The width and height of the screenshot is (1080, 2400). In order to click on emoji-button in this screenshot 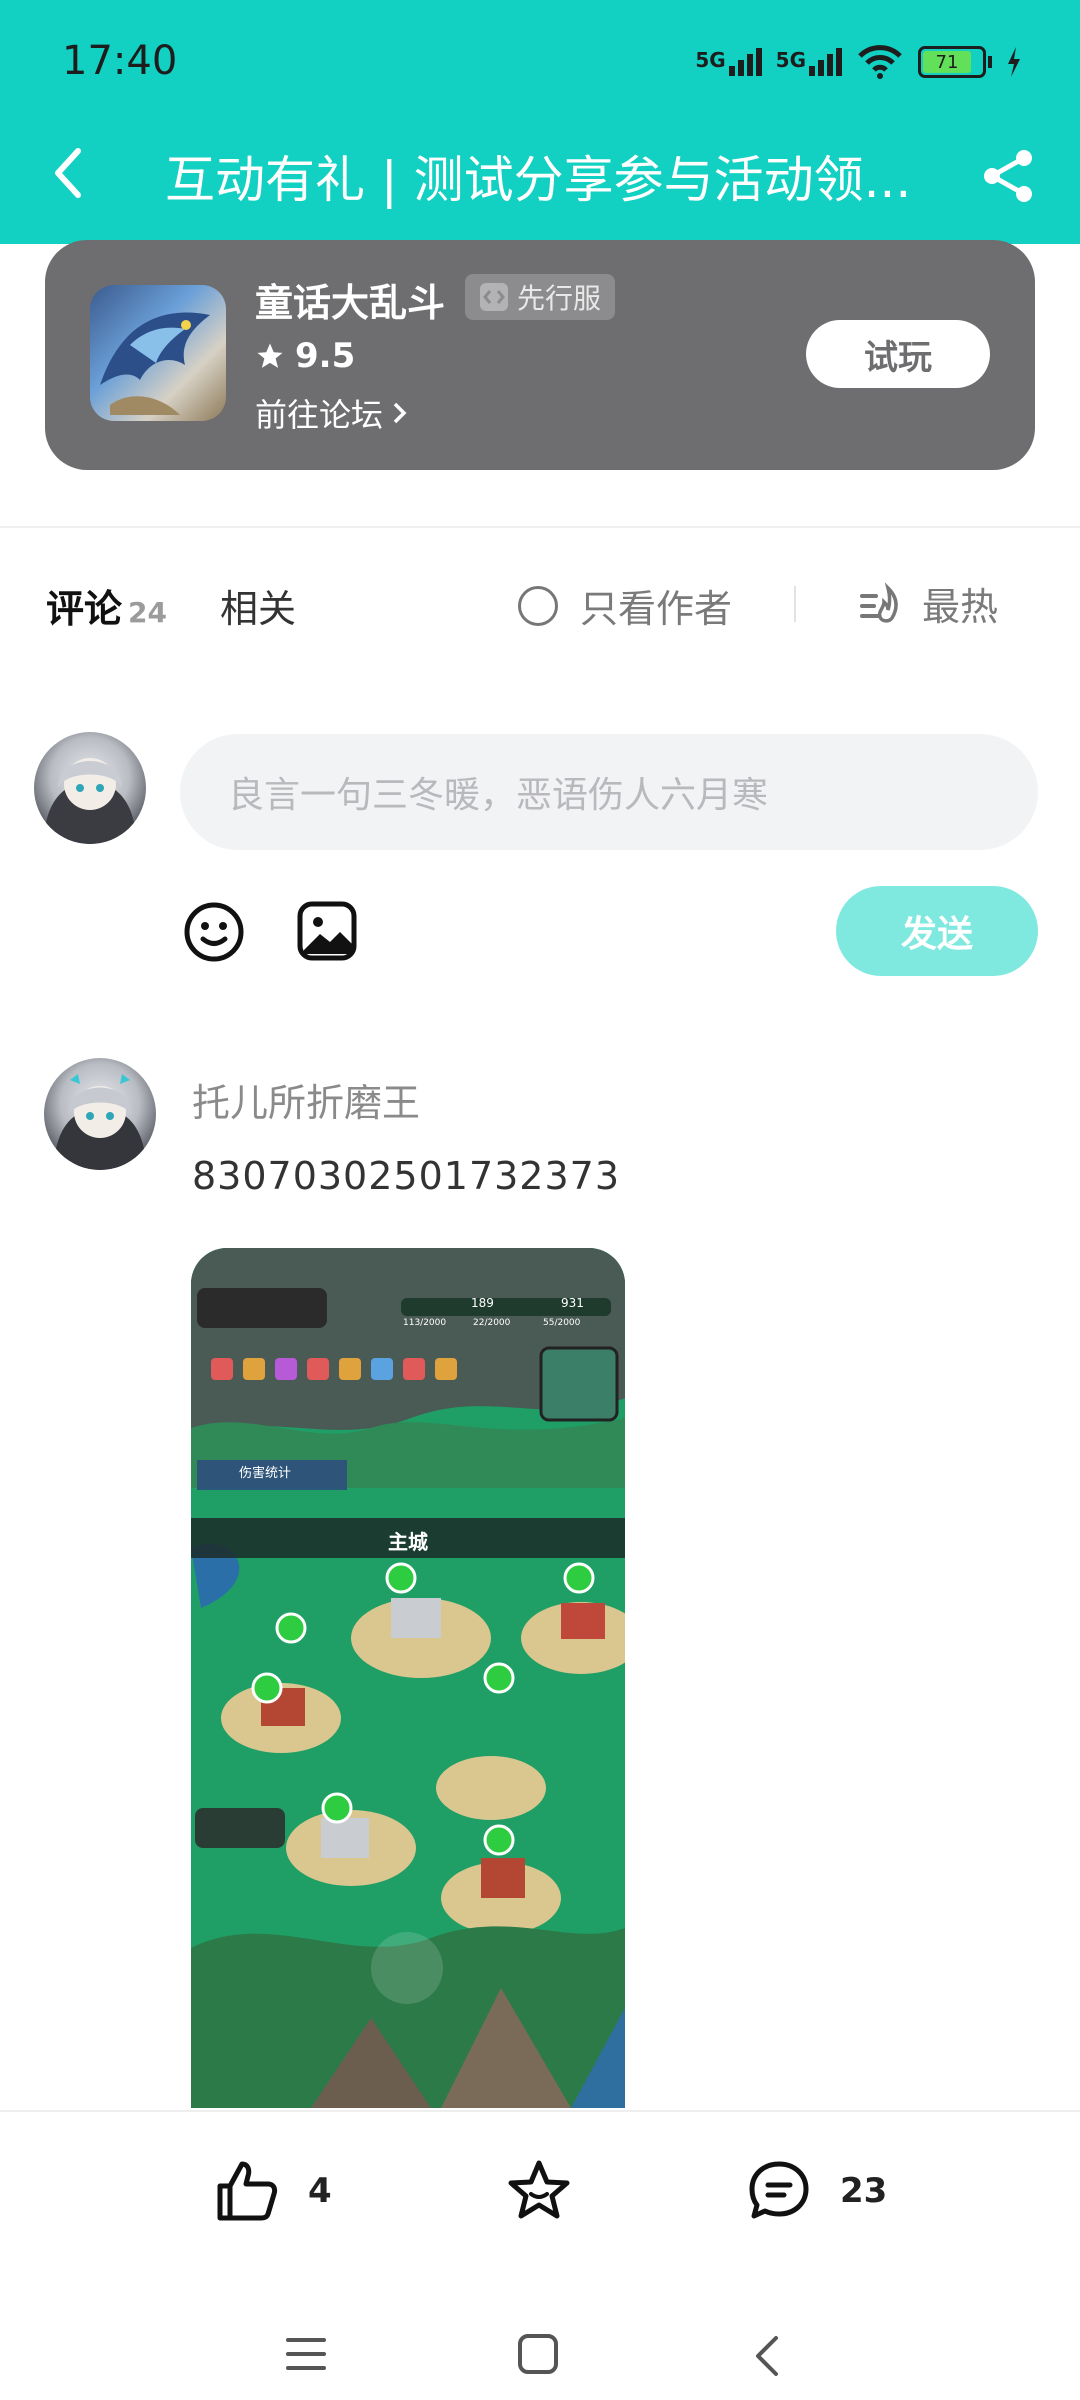, I will do `click(214, 932)`.